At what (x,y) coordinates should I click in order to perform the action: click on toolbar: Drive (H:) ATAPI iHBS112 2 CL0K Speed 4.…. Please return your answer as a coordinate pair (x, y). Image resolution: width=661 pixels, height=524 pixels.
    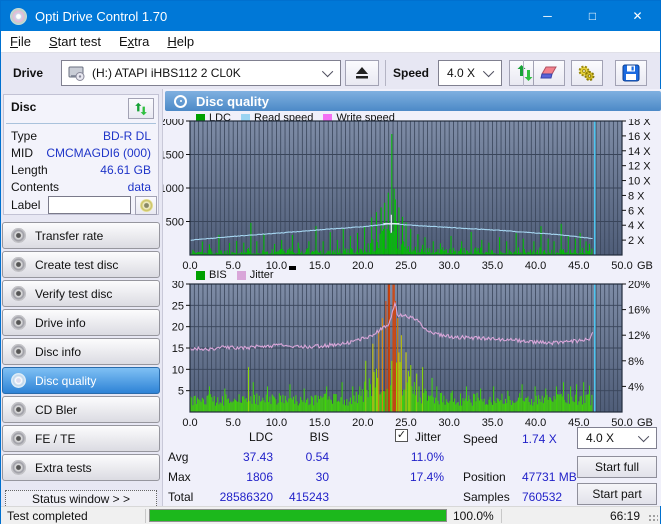
    Looking at the image, I should click on (330, 73).